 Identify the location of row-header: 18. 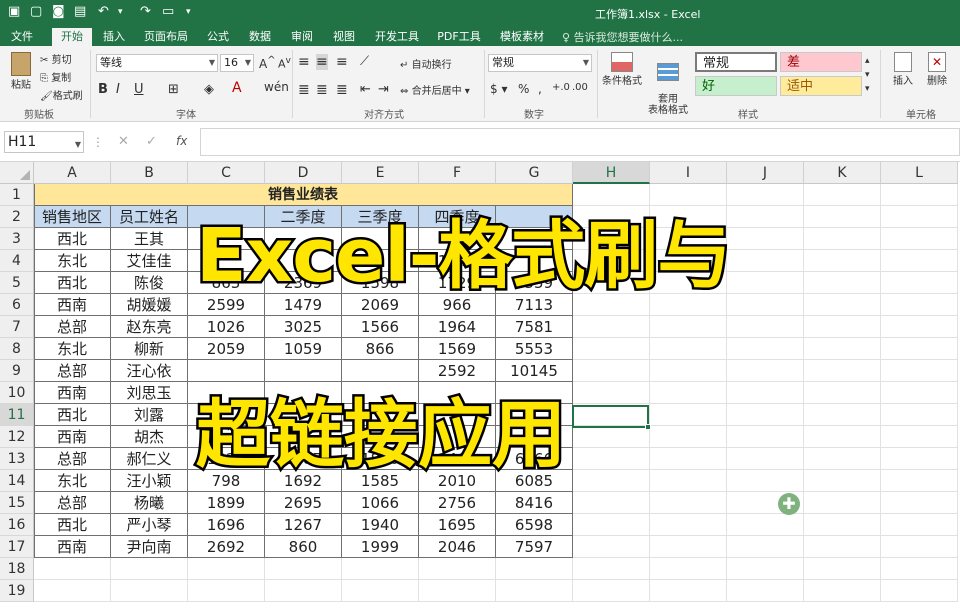
(17, 569).